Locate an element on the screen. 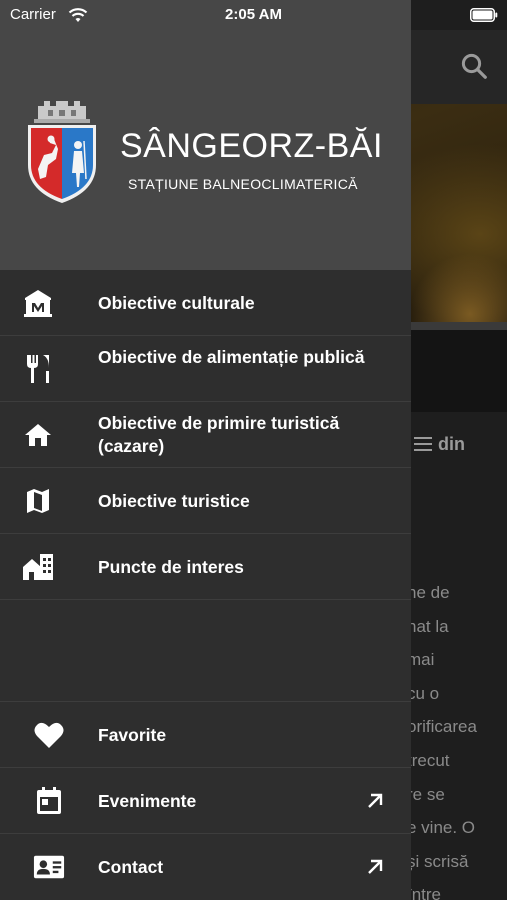 Image resolution: width=507 pixels, height=900 pixels. home-icon is located at coordinates (38, 435).